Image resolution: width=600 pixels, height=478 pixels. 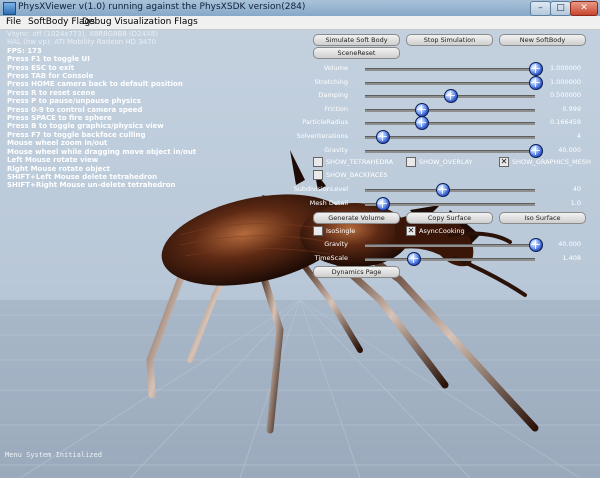 What do you see at coordinates (350, 175) in the screenshot?
I see `checkbox-show-backfaces: SHOW_BACKFACES` at bounding box center [350, 175].